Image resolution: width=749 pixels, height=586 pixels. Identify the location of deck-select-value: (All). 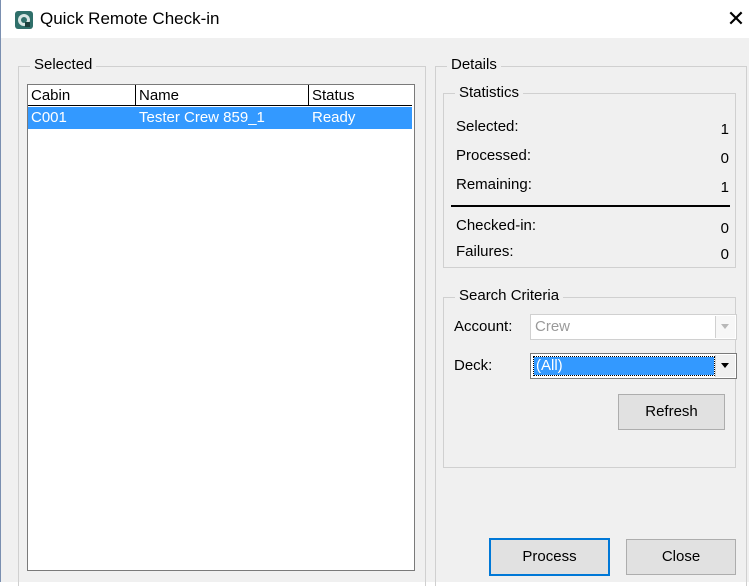
(549, 365).